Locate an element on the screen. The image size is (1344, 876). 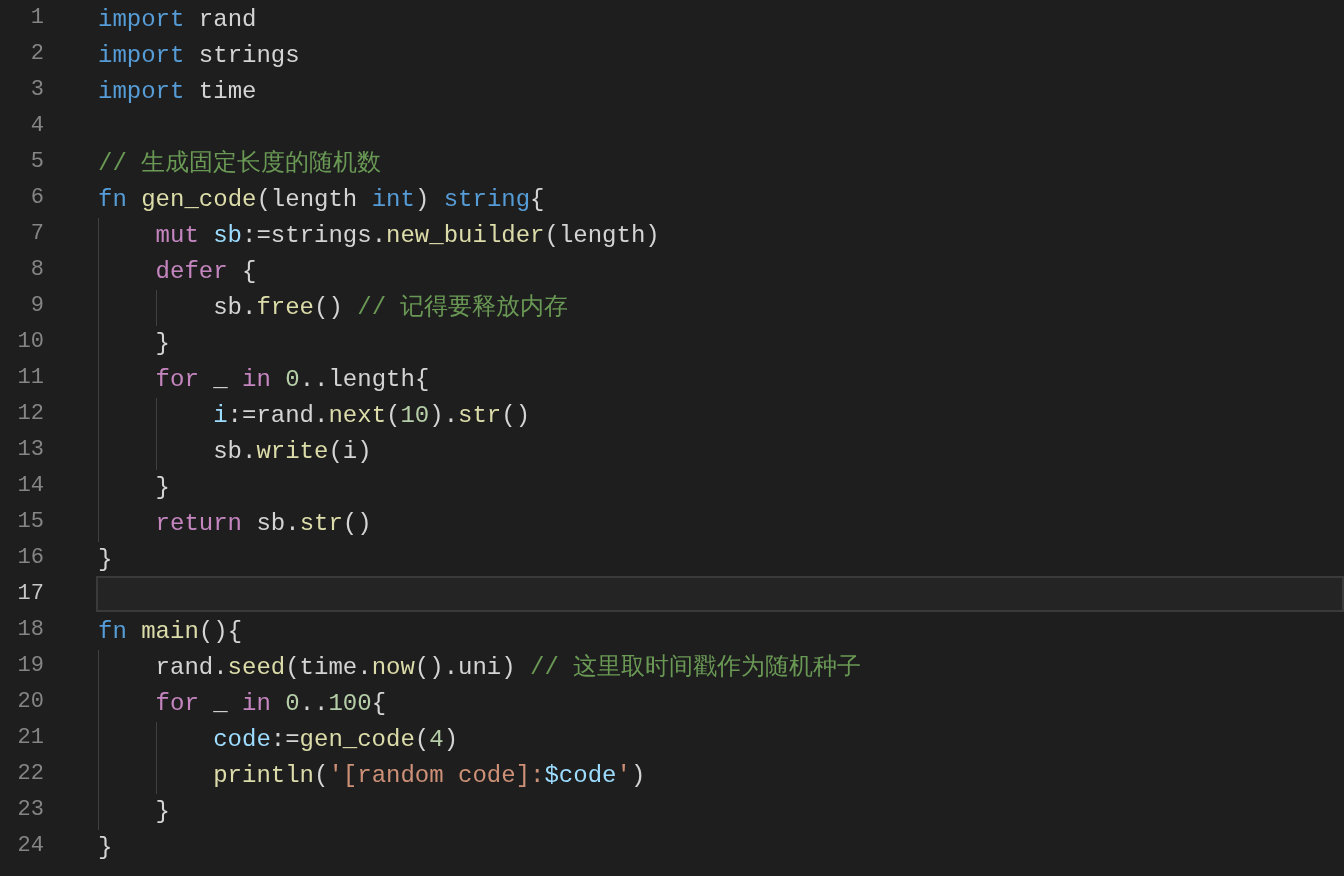
line-number: 19 is located at coordinates (30, 666).